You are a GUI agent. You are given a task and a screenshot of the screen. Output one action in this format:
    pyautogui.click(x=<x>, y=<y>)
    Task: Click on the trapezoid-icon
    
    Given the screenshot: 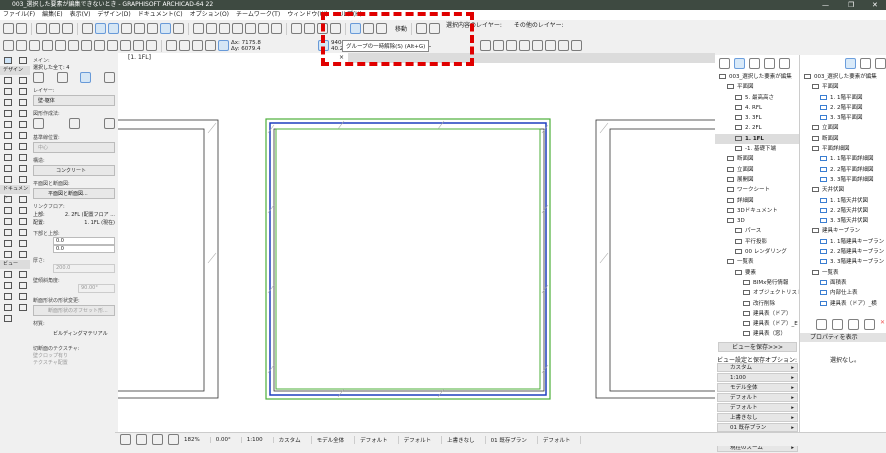 What is the action you would take?
    pyautogui.click(x=74, y=123)
    